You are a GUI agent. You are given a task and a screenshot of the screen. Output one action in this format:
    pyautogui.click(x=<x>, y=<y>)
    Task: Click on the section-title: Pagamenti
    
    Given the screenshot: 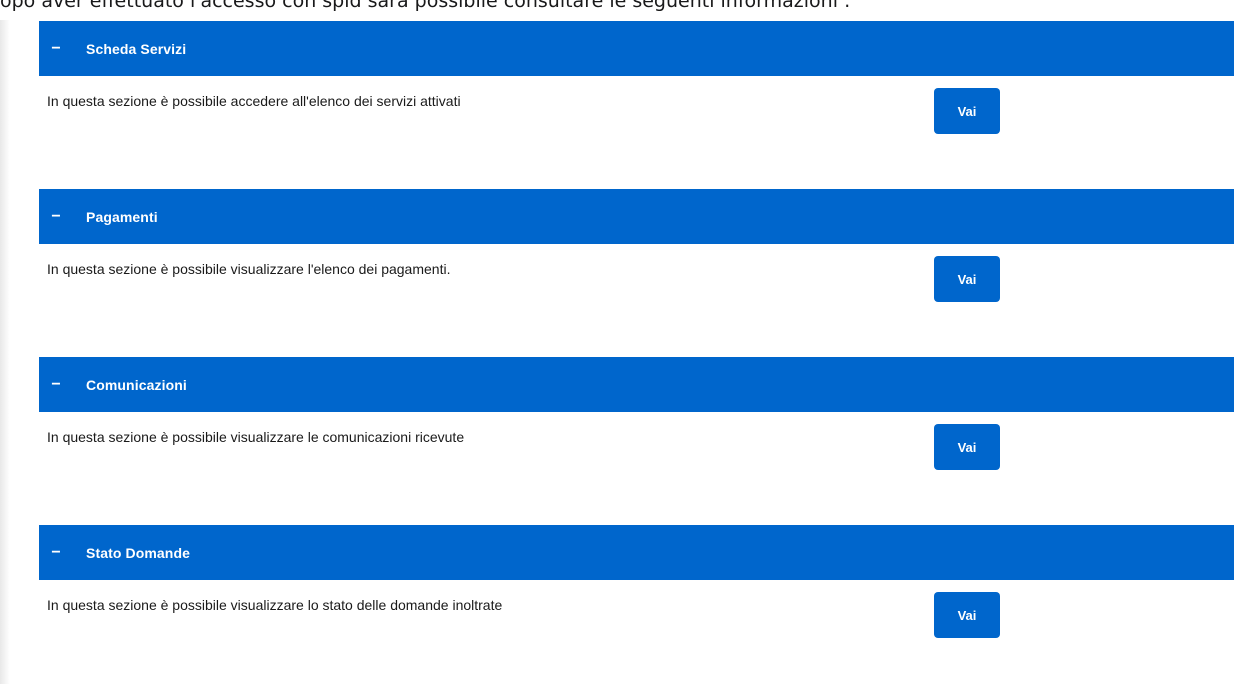 What is the action you would take?
    pyautogui.click(x=122, y=216)
    